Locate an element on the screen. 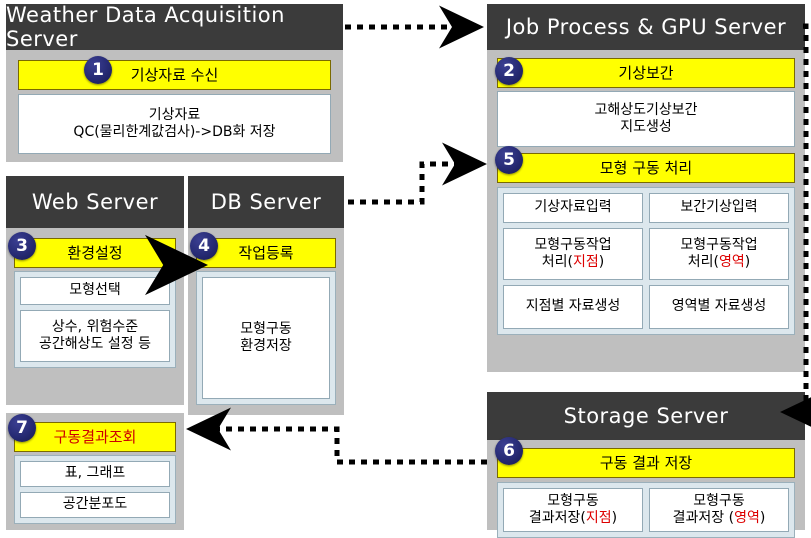 The image size is (811, 538). weather-qc-detail: 기상자료 QC(물리한계값검사)->DB화 저장 is located at coordinates (174, 124).